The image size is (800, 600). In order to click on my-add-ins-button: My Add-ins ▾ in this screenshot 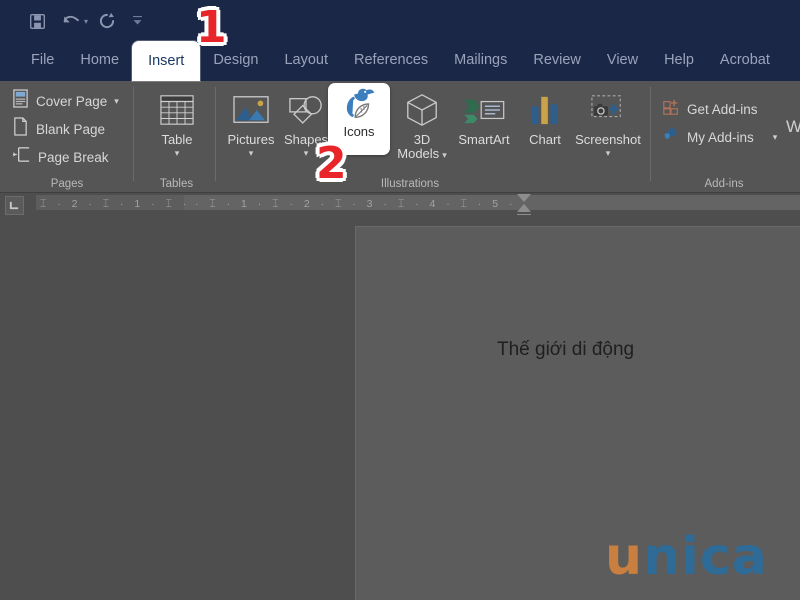, I will do `click(724, 137)`.